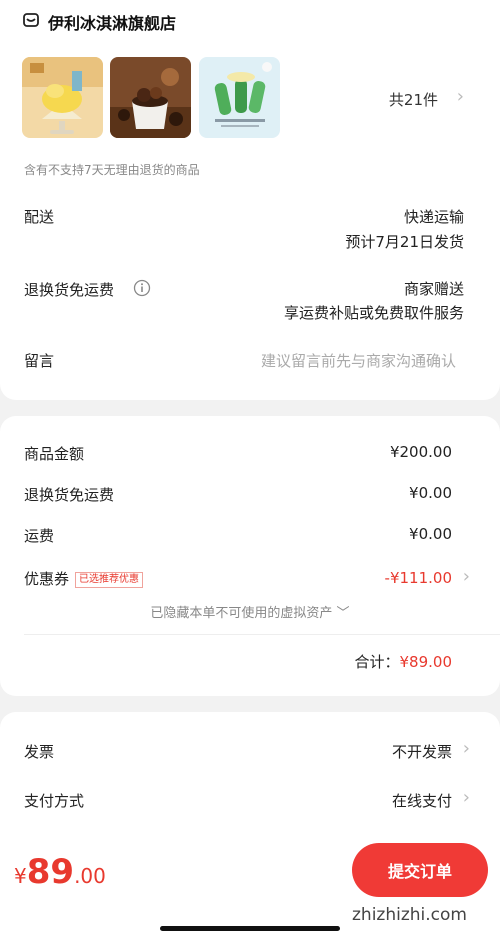 Image resolution: width=500 pixels, height=932 pixels. What do you see at coordinates (250, 928) in the screenshot?
I see `home-indicator` at bounding box center [250, 928].